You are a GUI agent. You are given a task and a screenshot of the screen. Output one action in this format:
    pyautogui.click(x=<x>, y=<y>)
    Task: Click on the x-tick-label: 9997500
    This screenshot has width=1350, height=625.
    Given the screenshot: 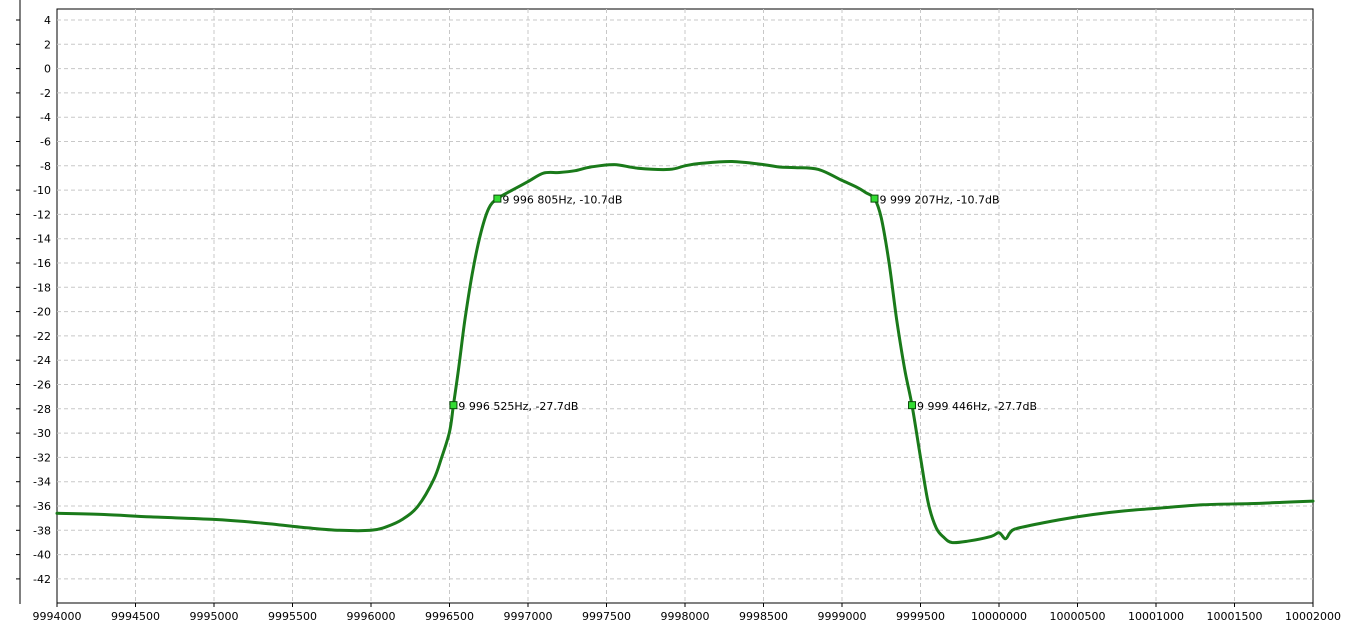 What is the action you would take?
    pyautogui.click(x=606, y=616)
    